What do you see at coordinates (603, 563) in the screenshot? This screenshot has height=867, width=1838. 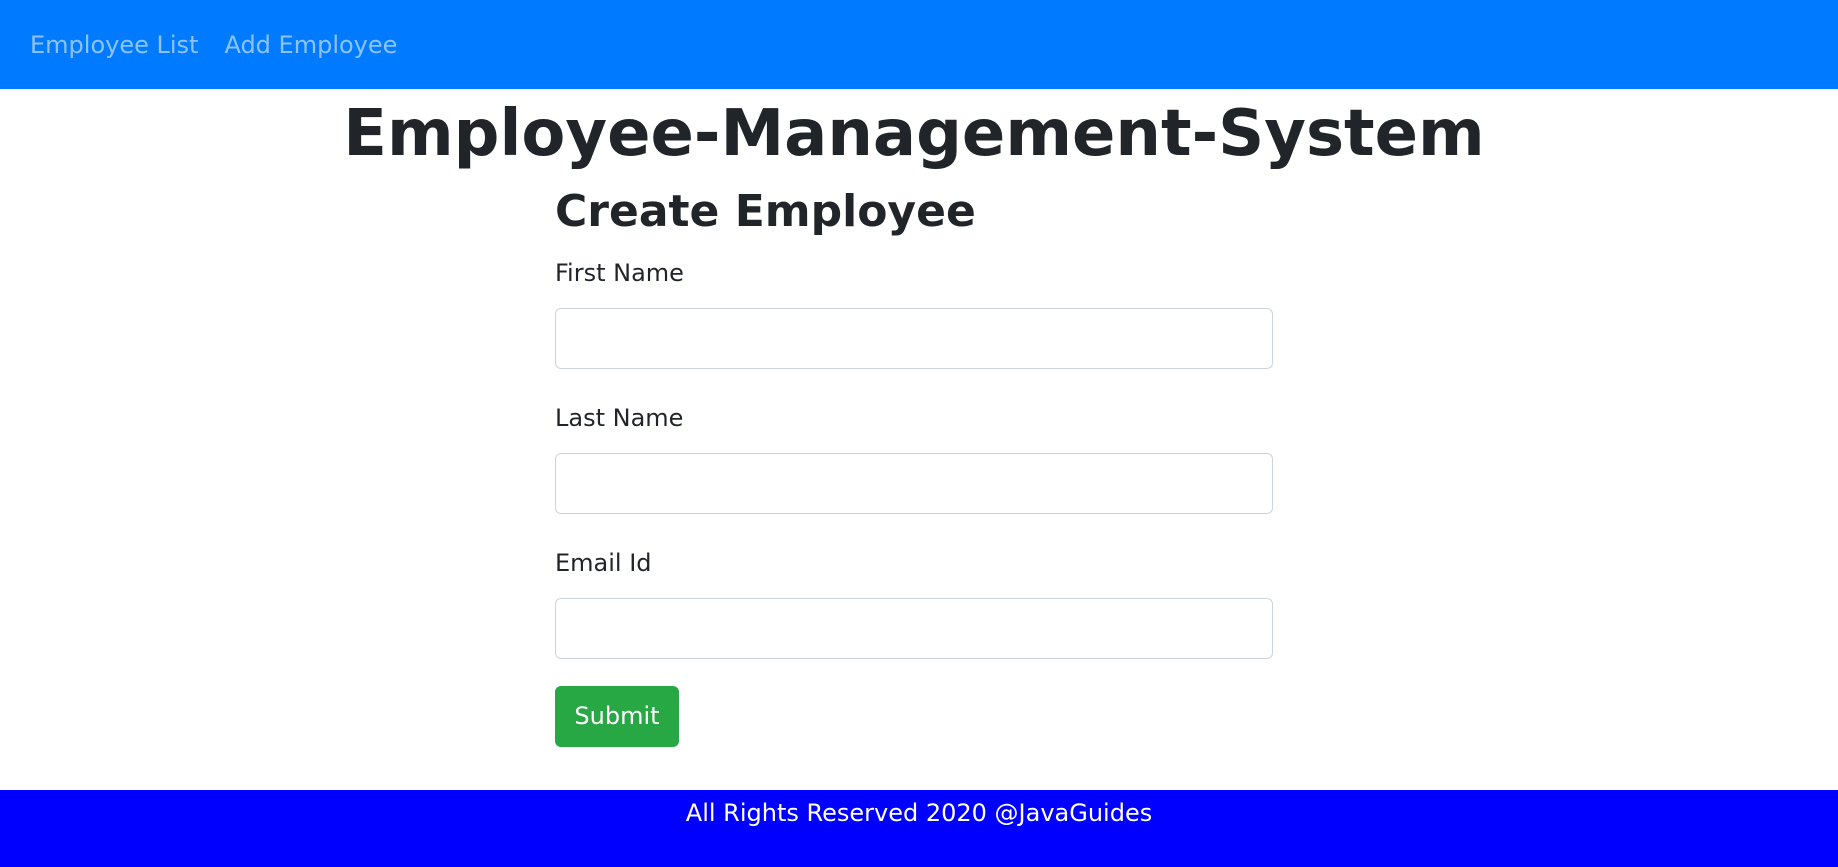 I see `email-id-label: Email Id` at bounding box center [603, 563].